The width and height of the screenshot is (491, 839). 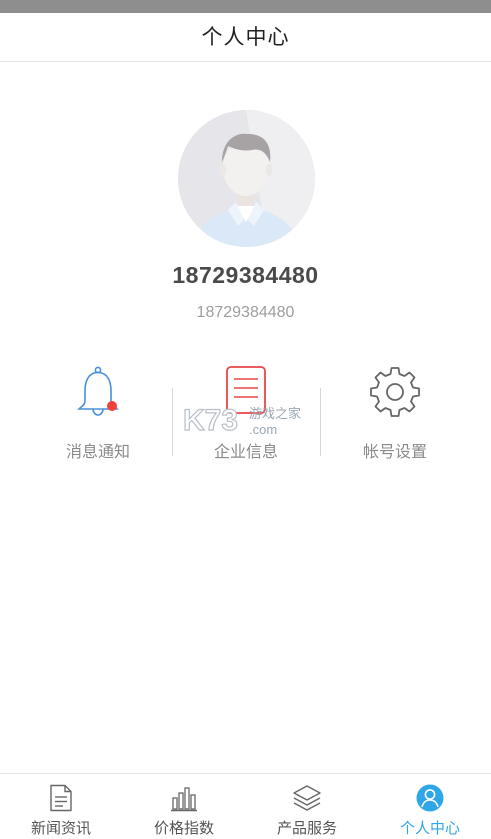 I want to click on account-settings-button: 帐号设置, so click(x=395, y=415).